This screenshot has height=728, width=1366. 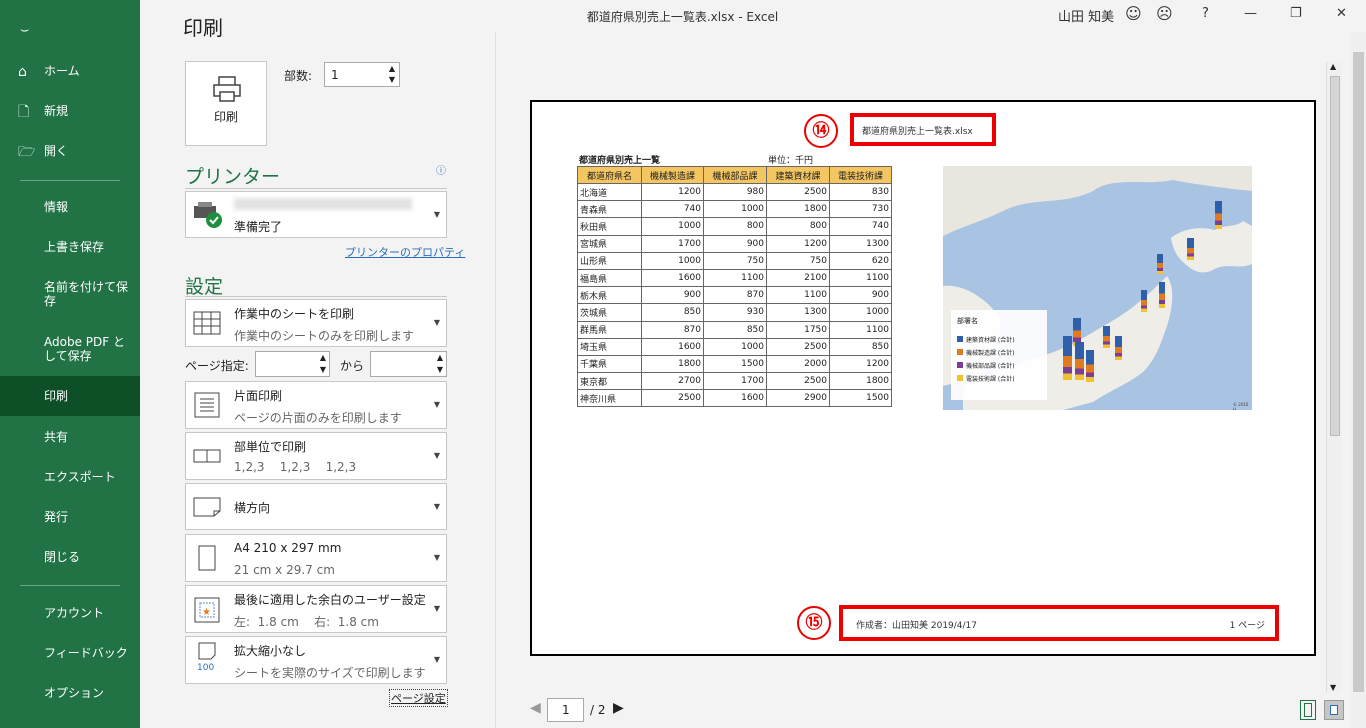 I want to click on column-header: 機械部品課, so click(x=735, y=175).